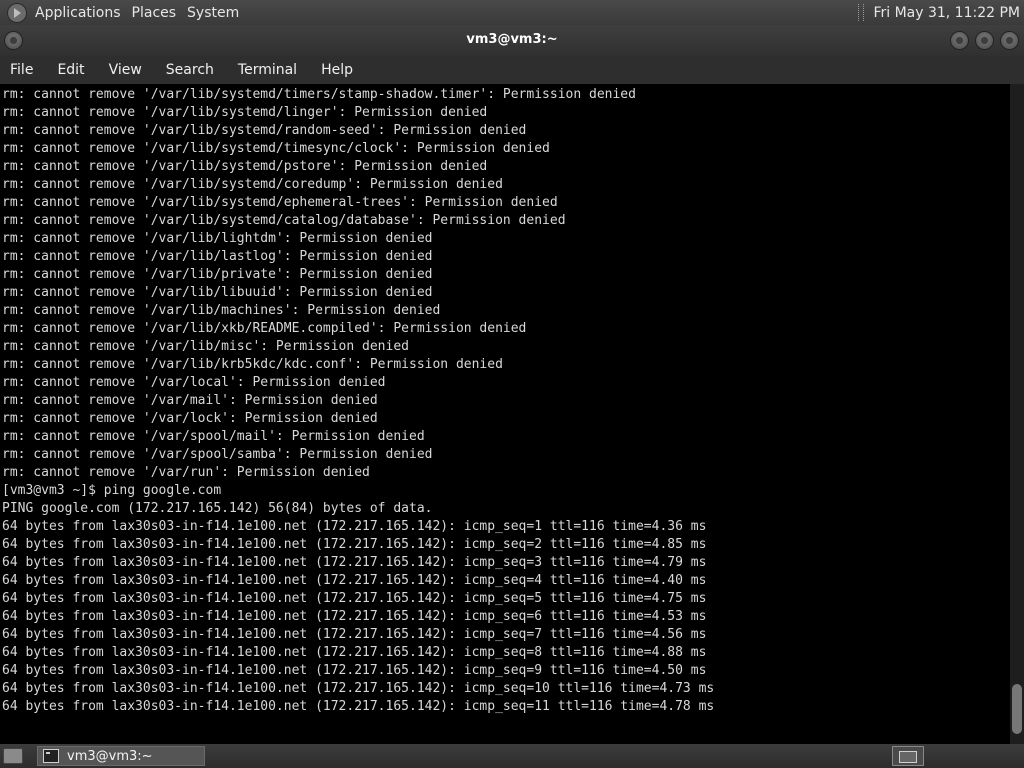 Image resolution: width=1024 pixels, height=768 pixels. What do you see at coordinates (21, 70) in the screenshot?
I see `menu-file: File` at bounding box center [21, 70].